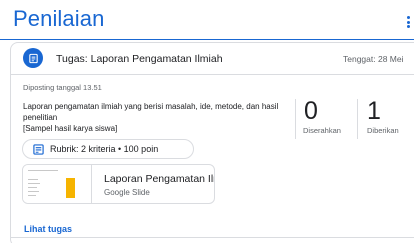 This screenshot has height=243, width=414. What do you see at coordinates (383, 130) in the screenshot?
I see `assigned-label: Diberikan` at bounding box center [383, 130].